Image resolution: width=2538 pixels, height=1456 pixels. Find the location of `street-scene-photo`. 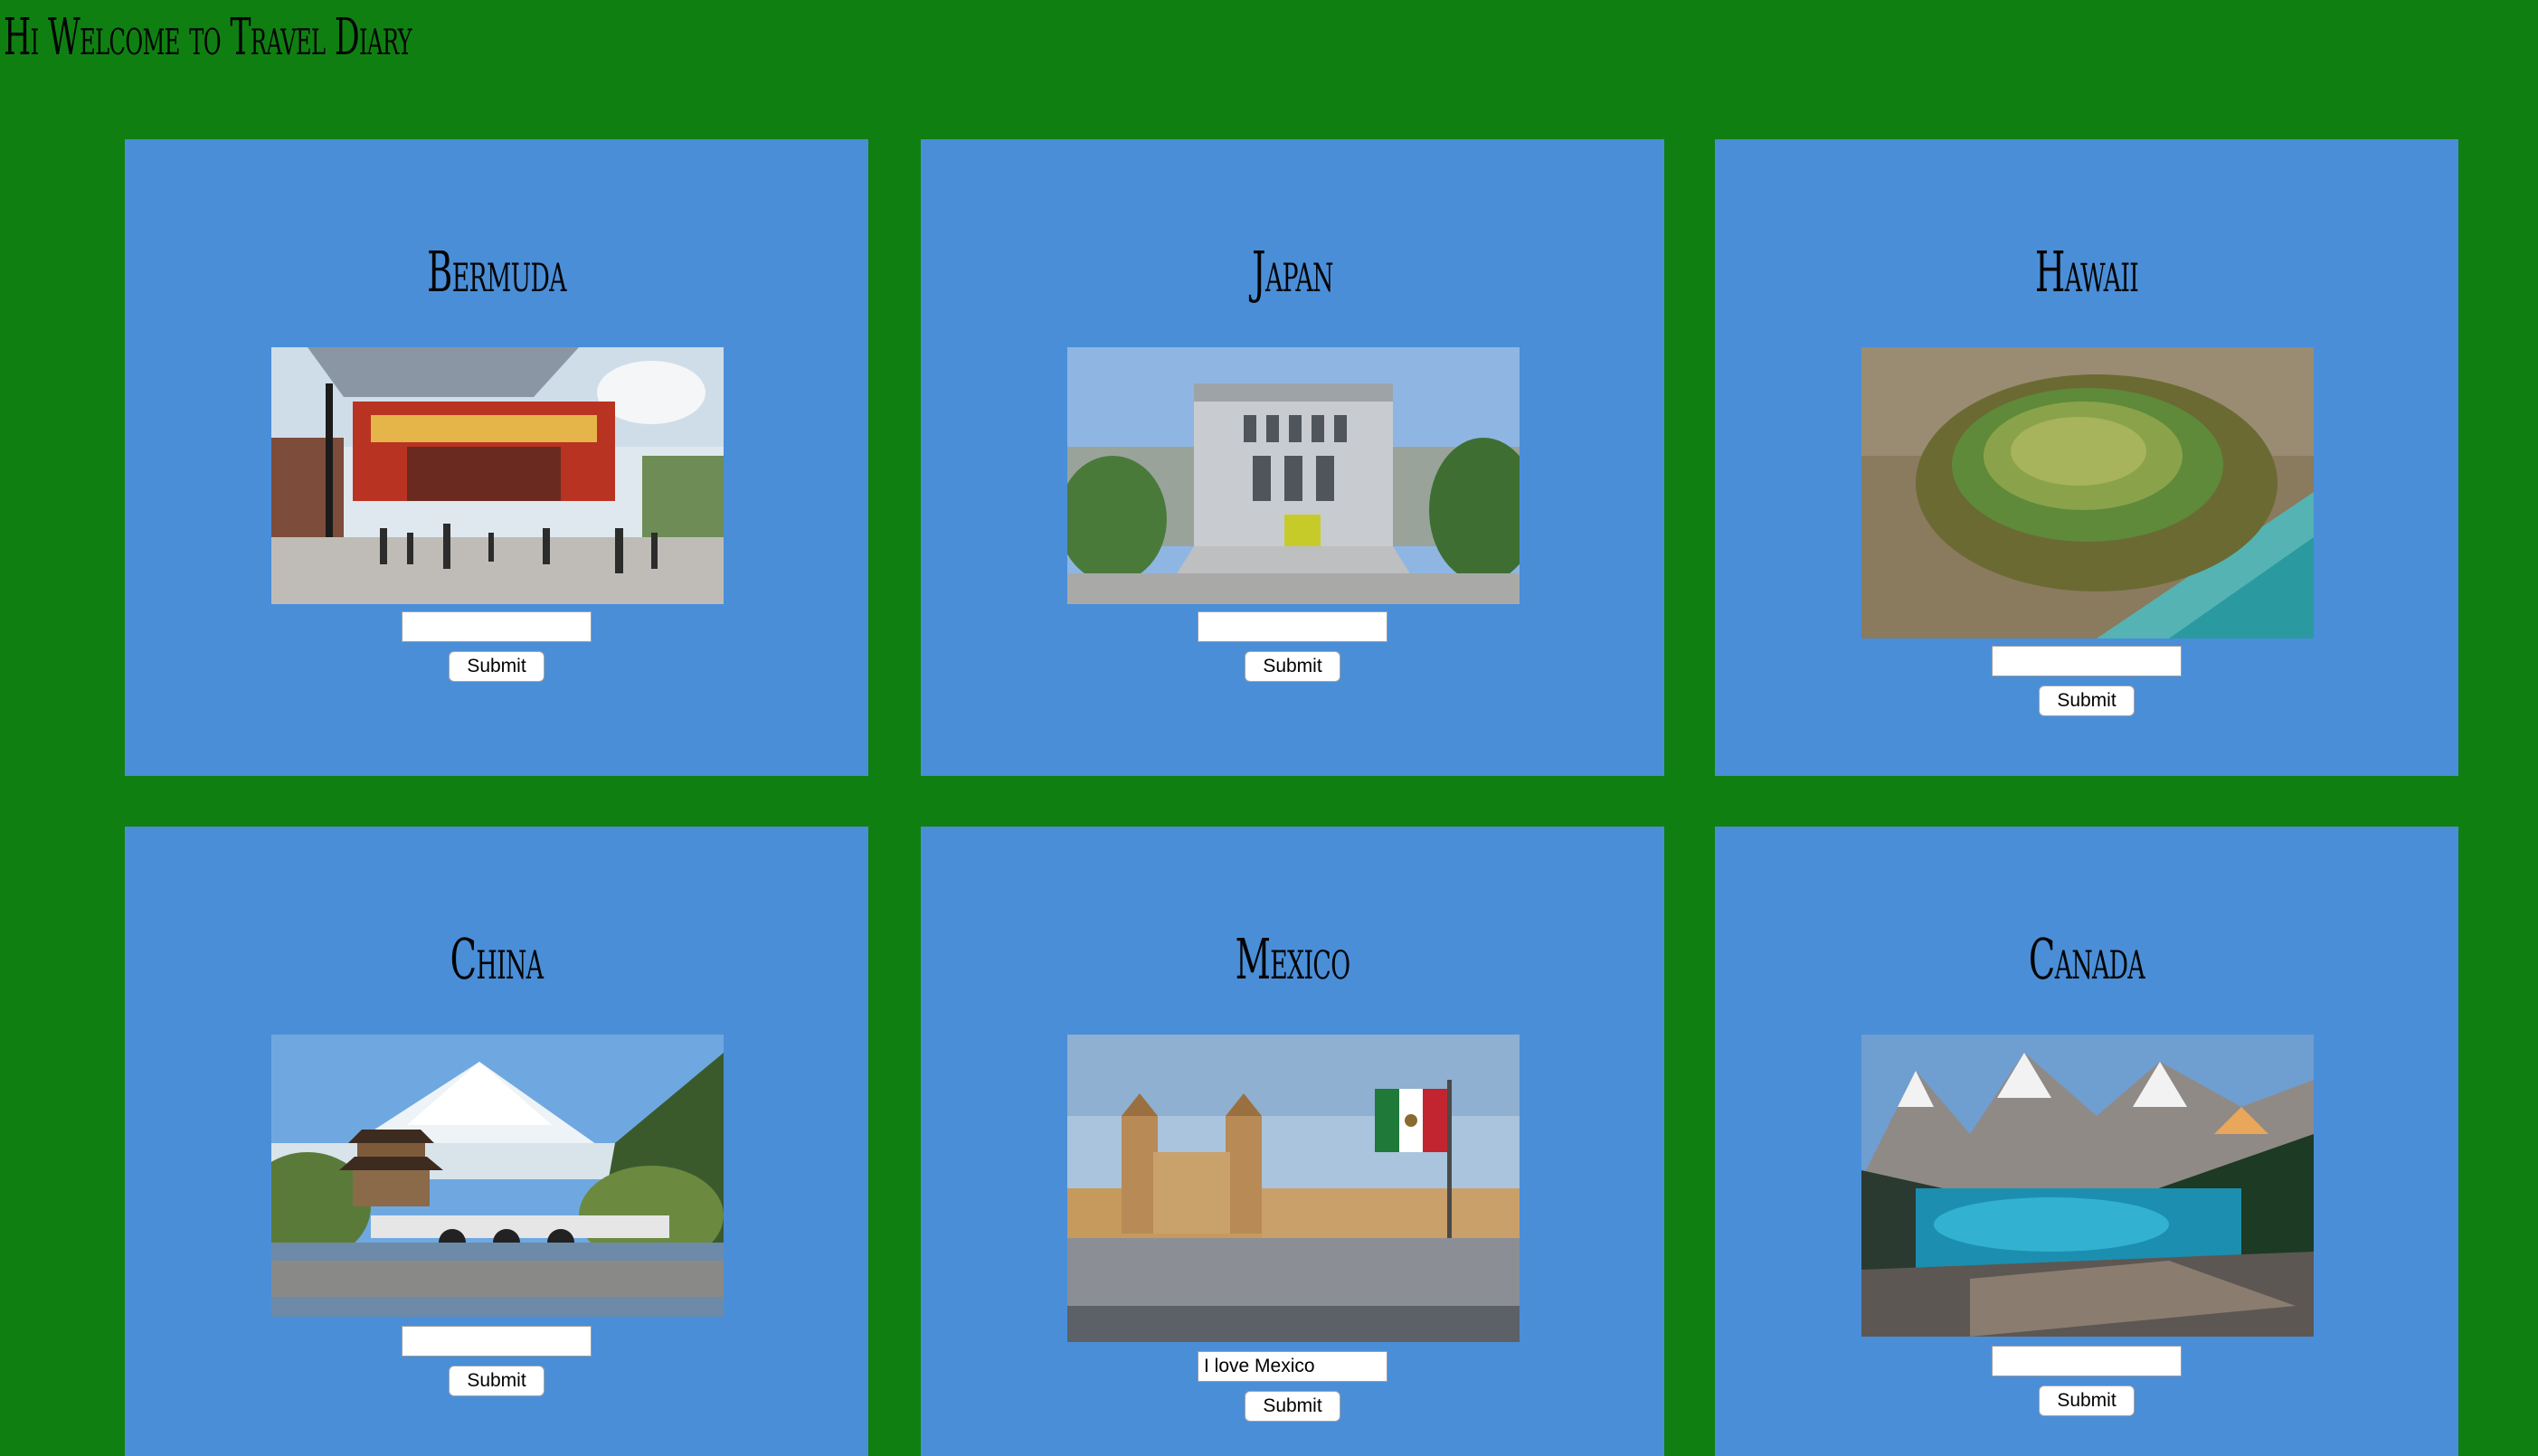

street-scene-photo is located at coordinates (497, 476).